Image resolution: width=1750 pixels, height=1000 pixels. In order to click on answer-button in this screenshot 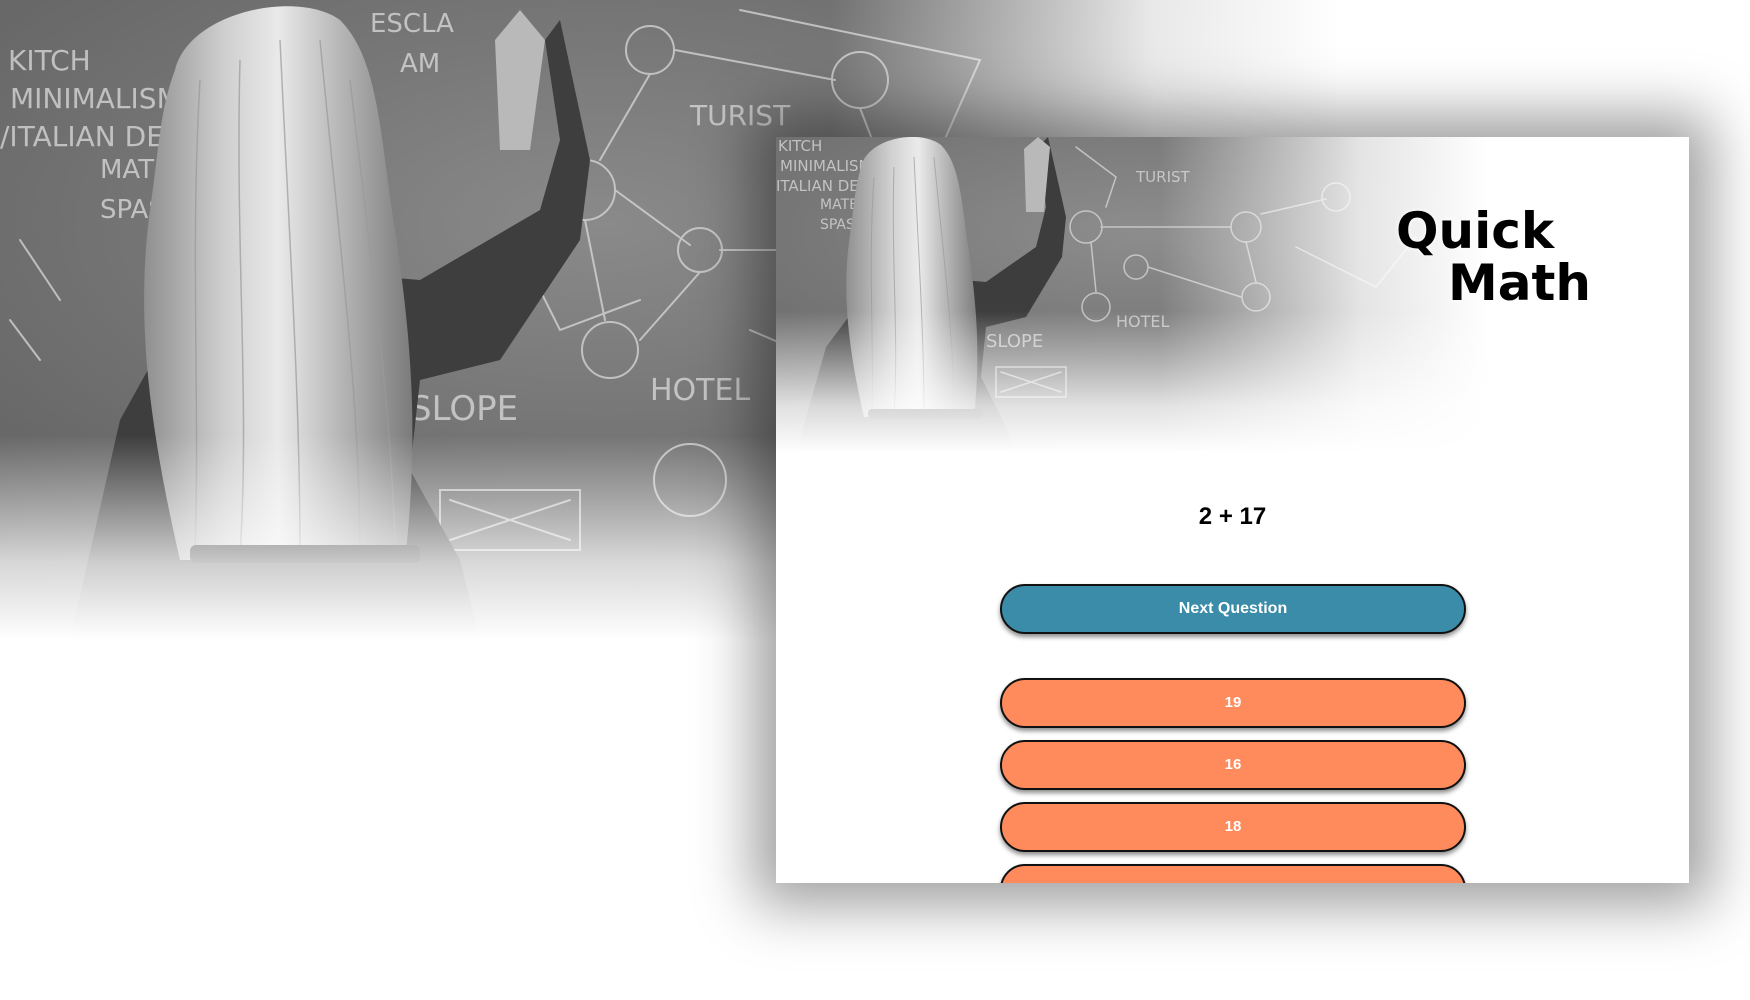, I will do `click(1233, 873)`.